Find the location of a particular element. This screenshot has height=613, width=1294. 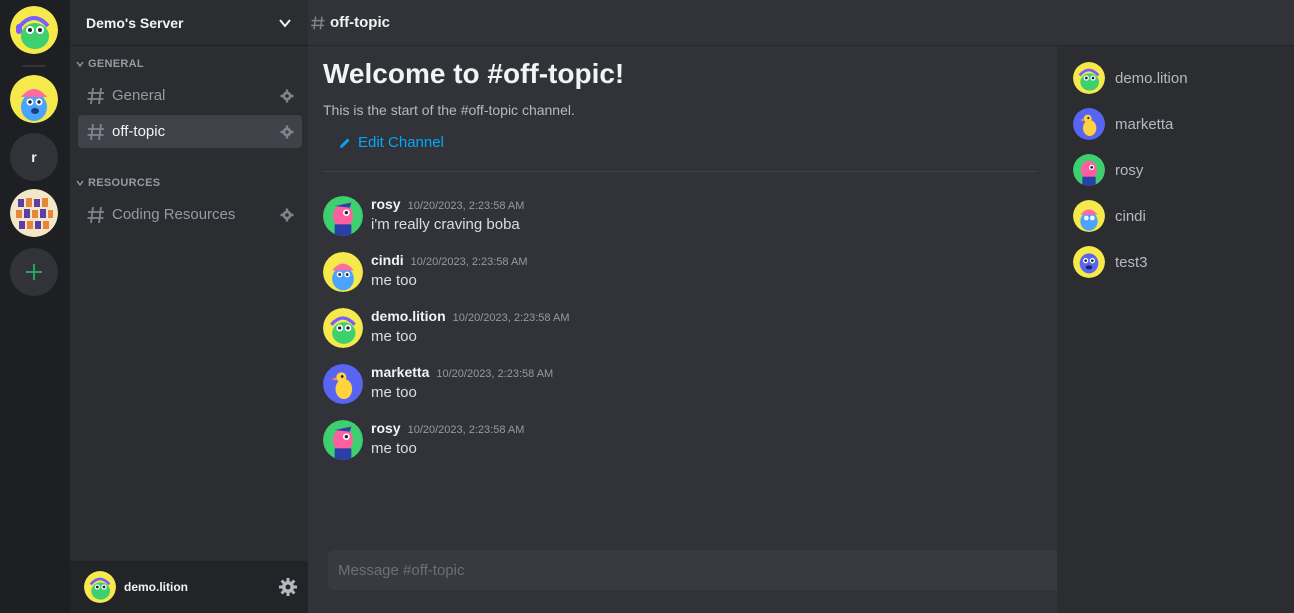

settings-gear-icon is located at coordinates (288, 587).